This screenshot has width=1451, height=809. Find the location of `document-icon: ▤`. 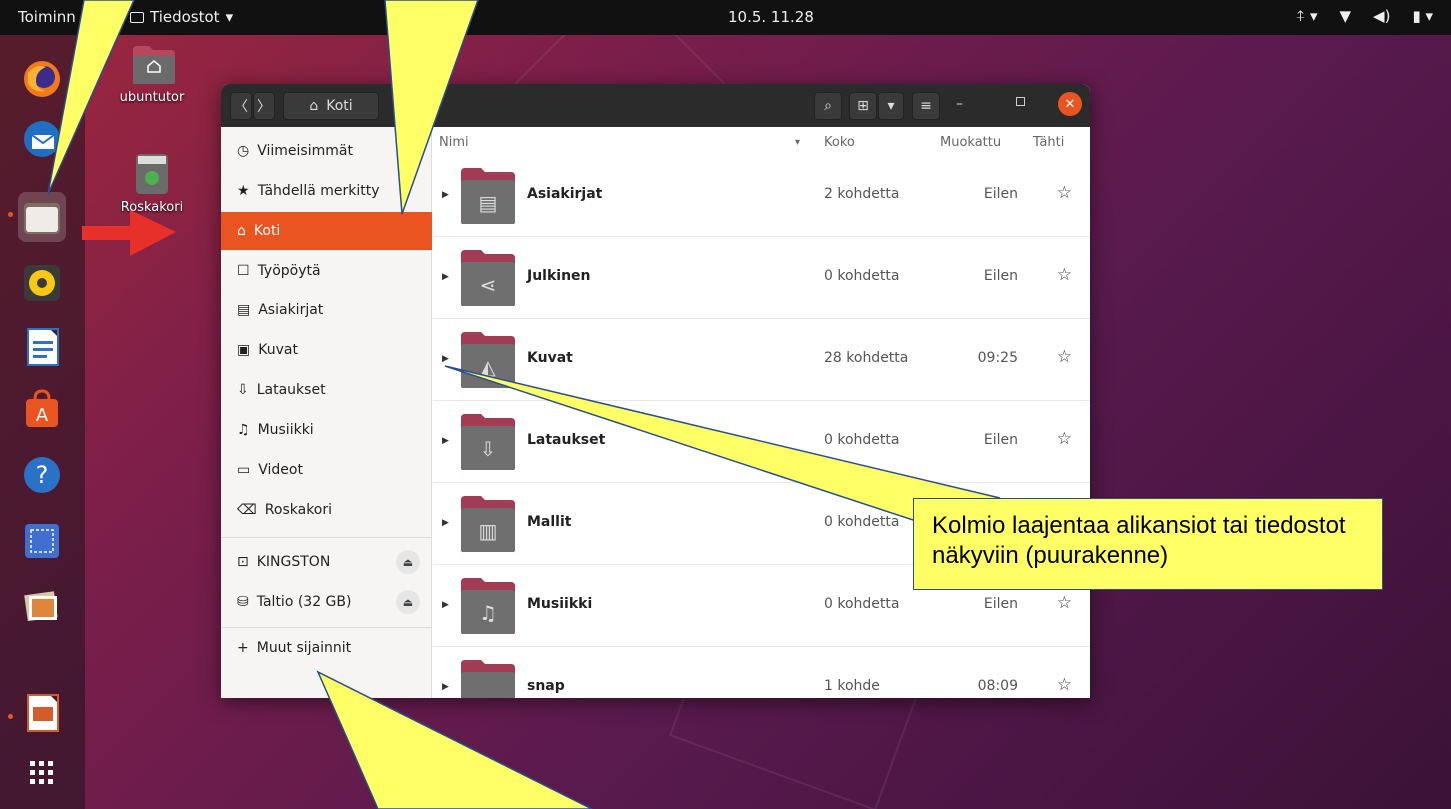

document-icon: ▤ is located at coordinates (488, 203).